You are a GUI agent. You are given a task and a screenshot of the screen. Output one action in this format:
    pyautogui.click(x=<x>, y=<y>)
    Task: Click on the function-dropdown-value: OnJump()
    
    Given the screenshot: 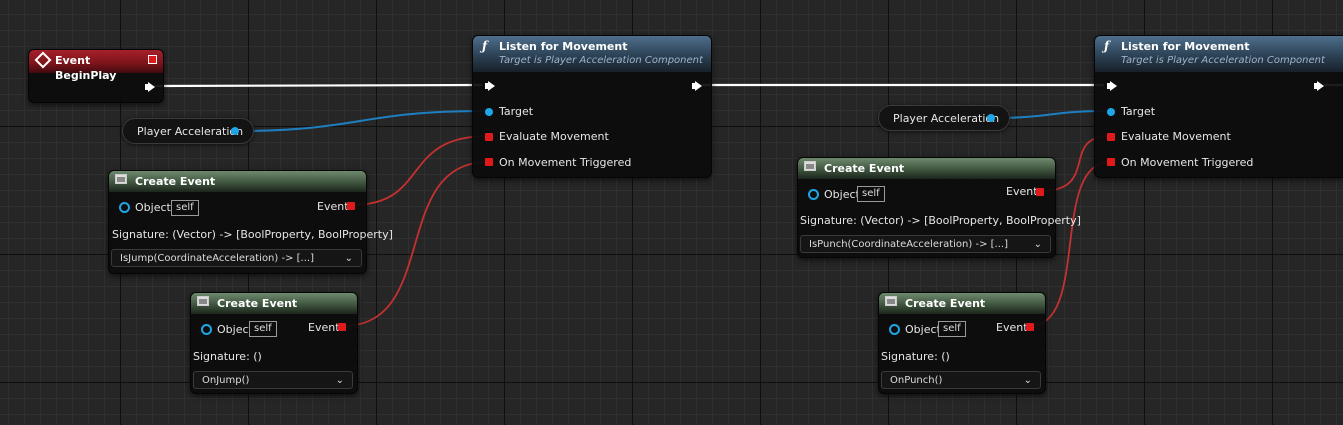 What is the action you would take?
    pyautogui.click(x=226, y=380)
    